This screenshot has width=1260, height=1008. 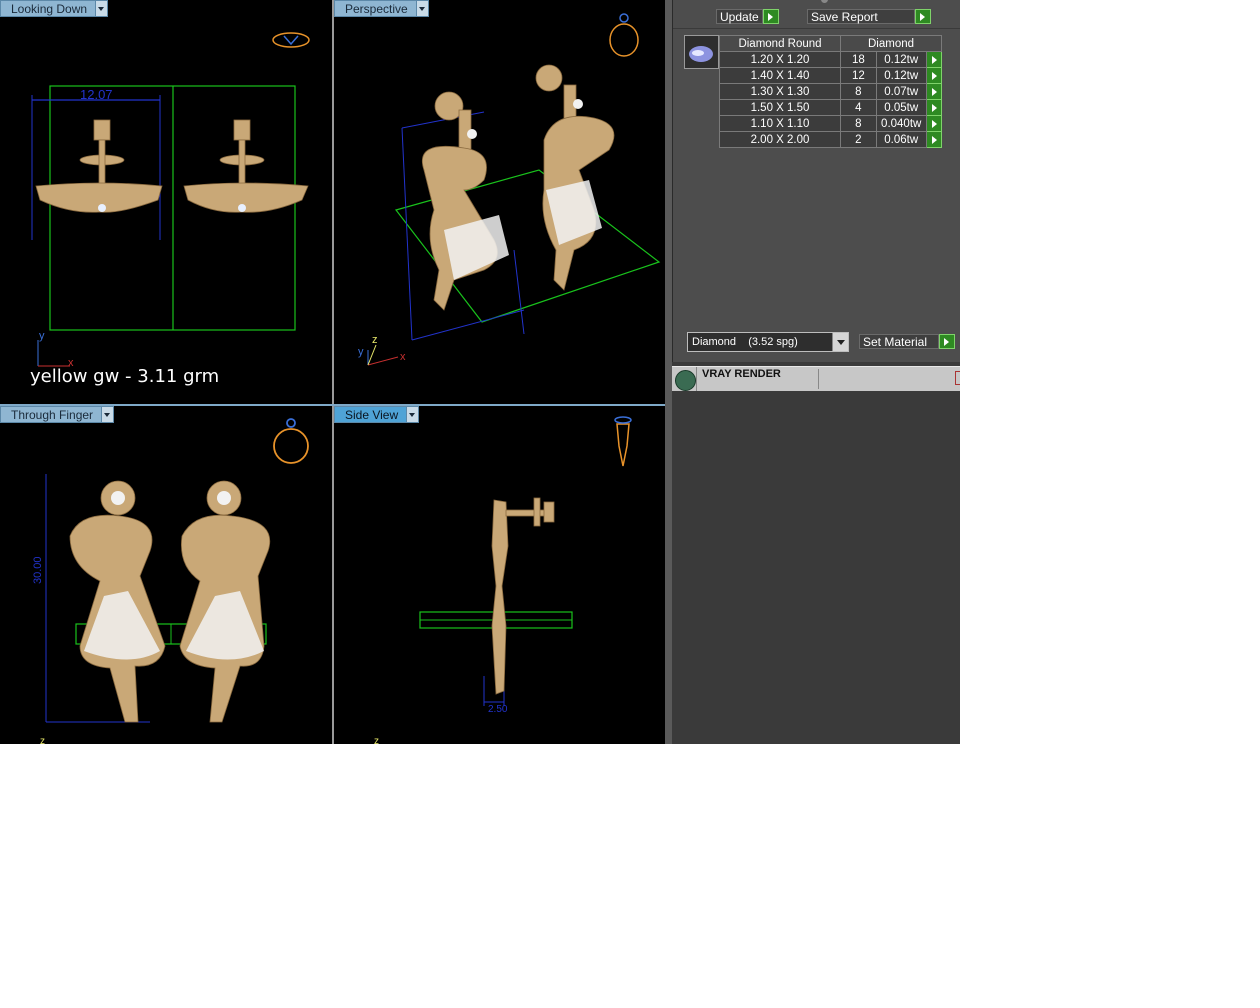 I want to click on table-header-row: Diamond Round Diamond, so click(x=830, y=43).